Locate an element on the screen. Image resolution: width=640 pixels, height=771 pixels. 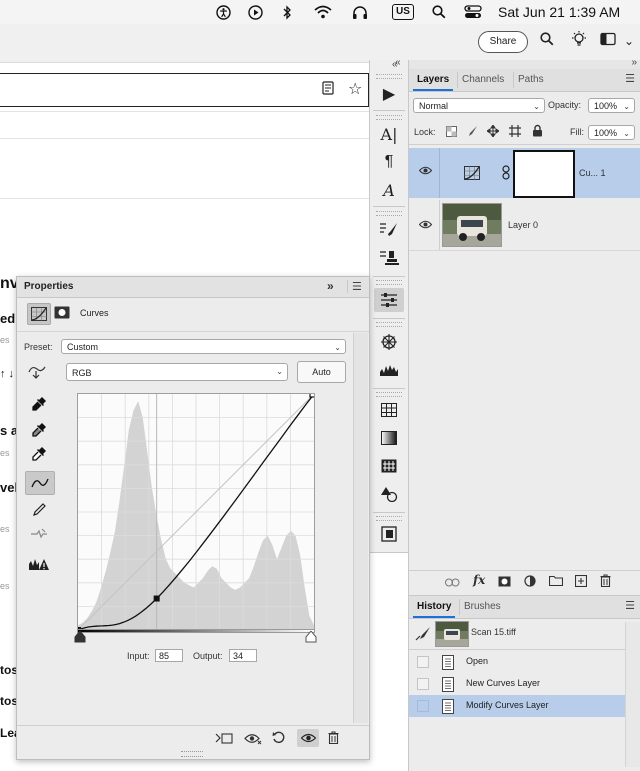
bluetooth-icon is located at coordinates (287, 12).